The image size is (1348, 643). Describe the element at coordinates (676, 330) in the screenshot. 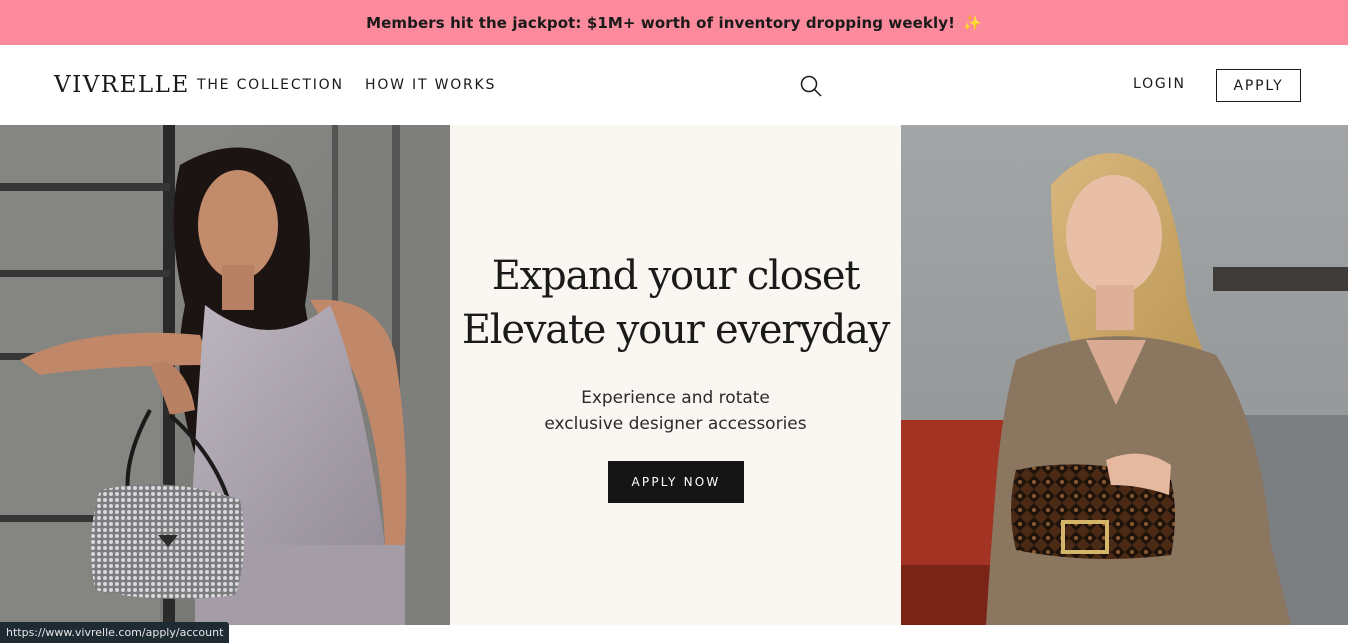

I see `hero-headline-line2: Elevate your everyday` at that location.